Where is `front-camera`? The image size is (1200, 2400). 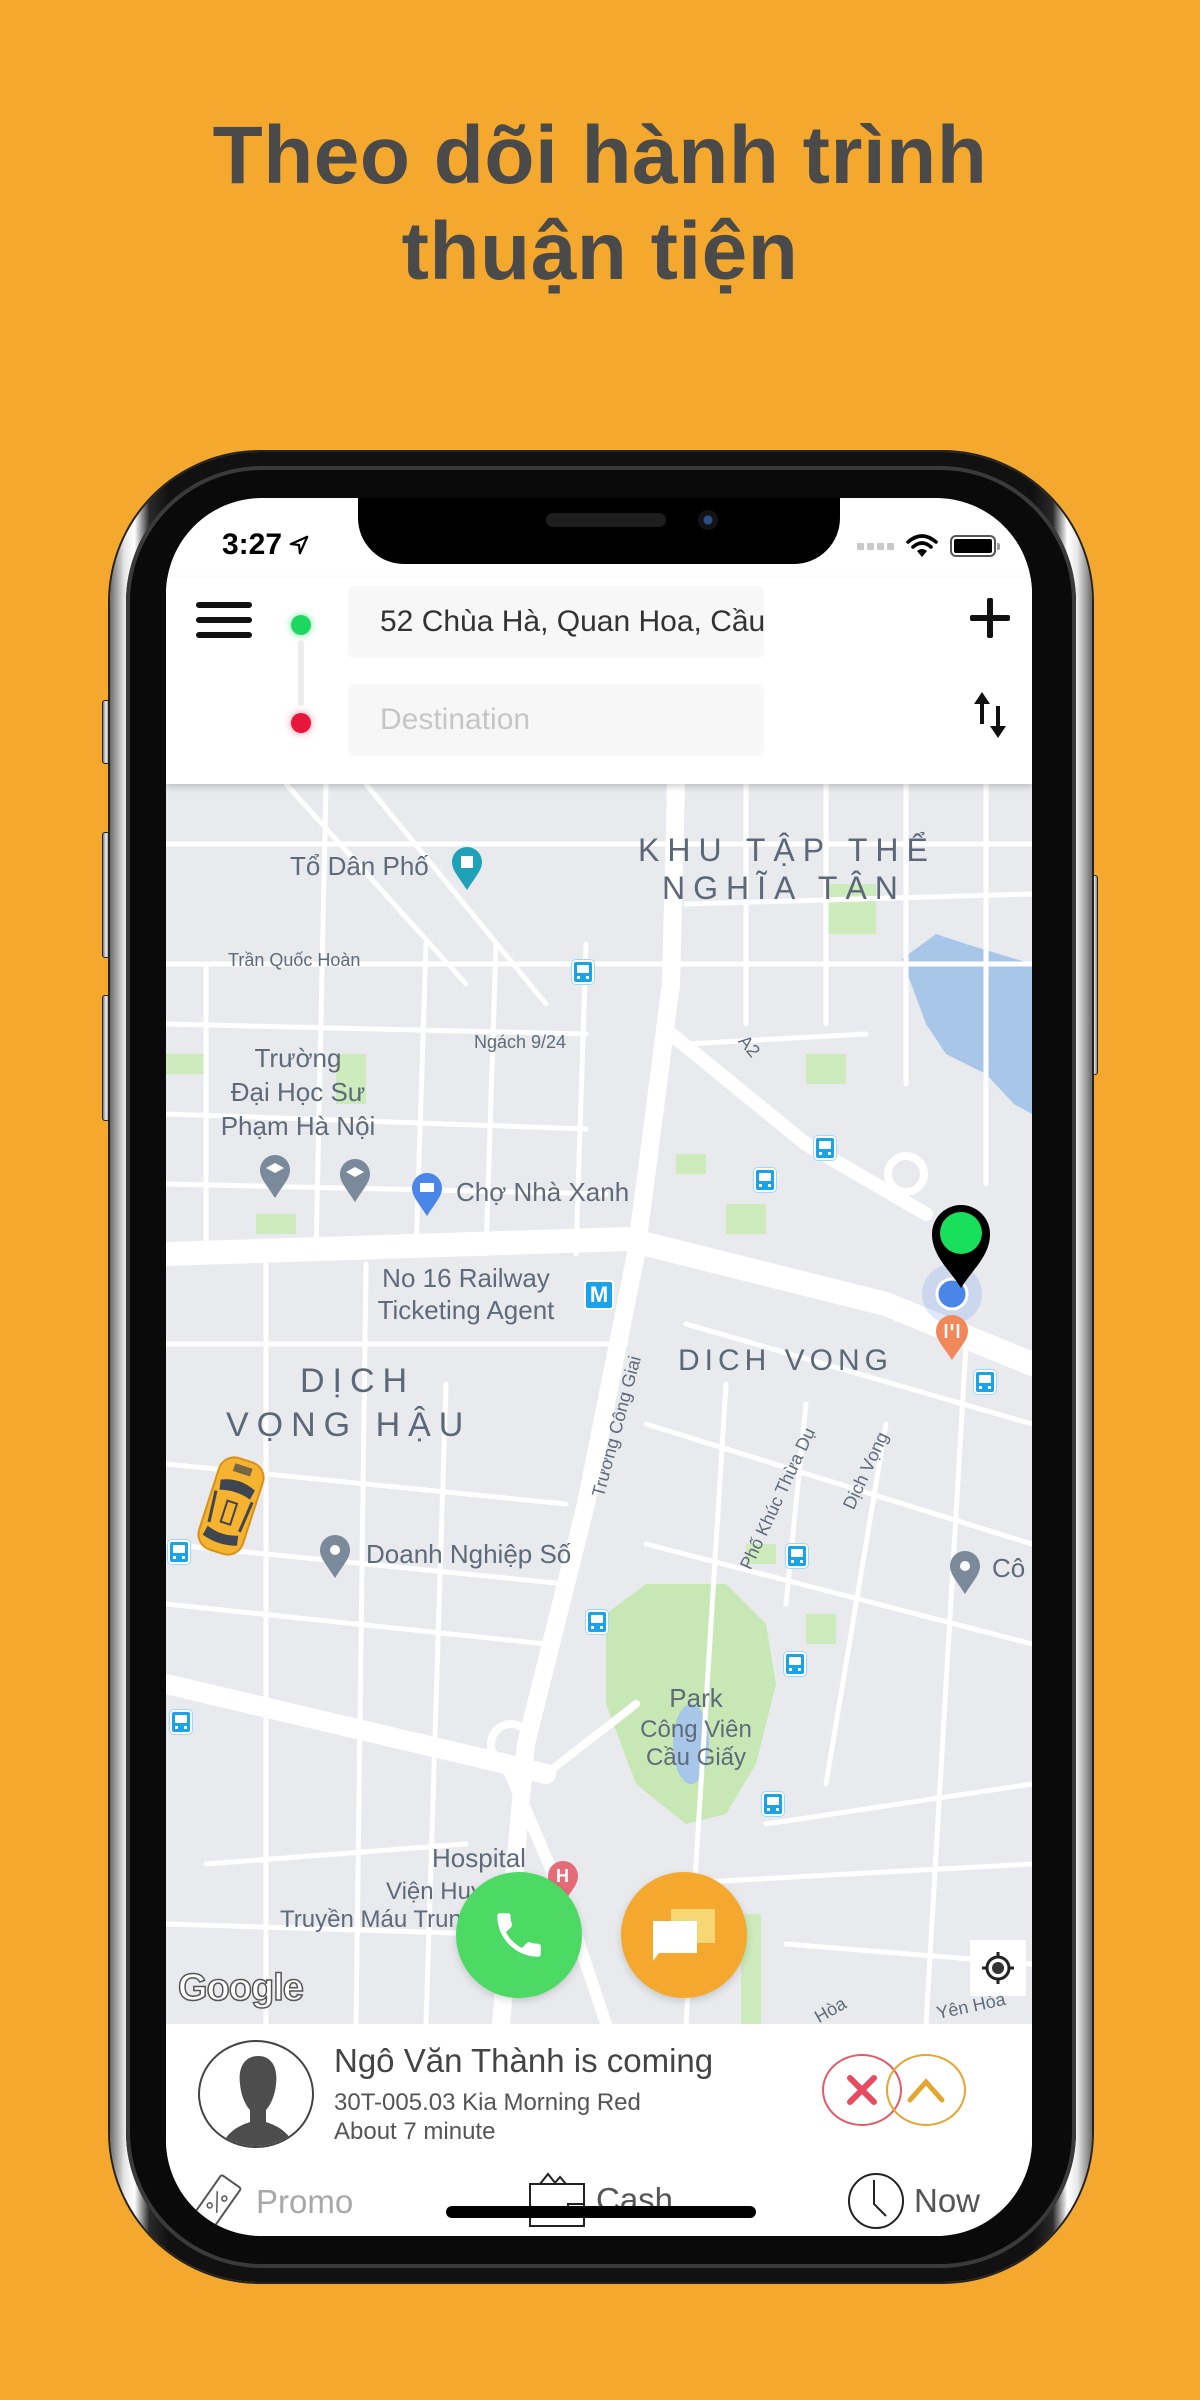 front-camera is located at coordinates (708, 520).